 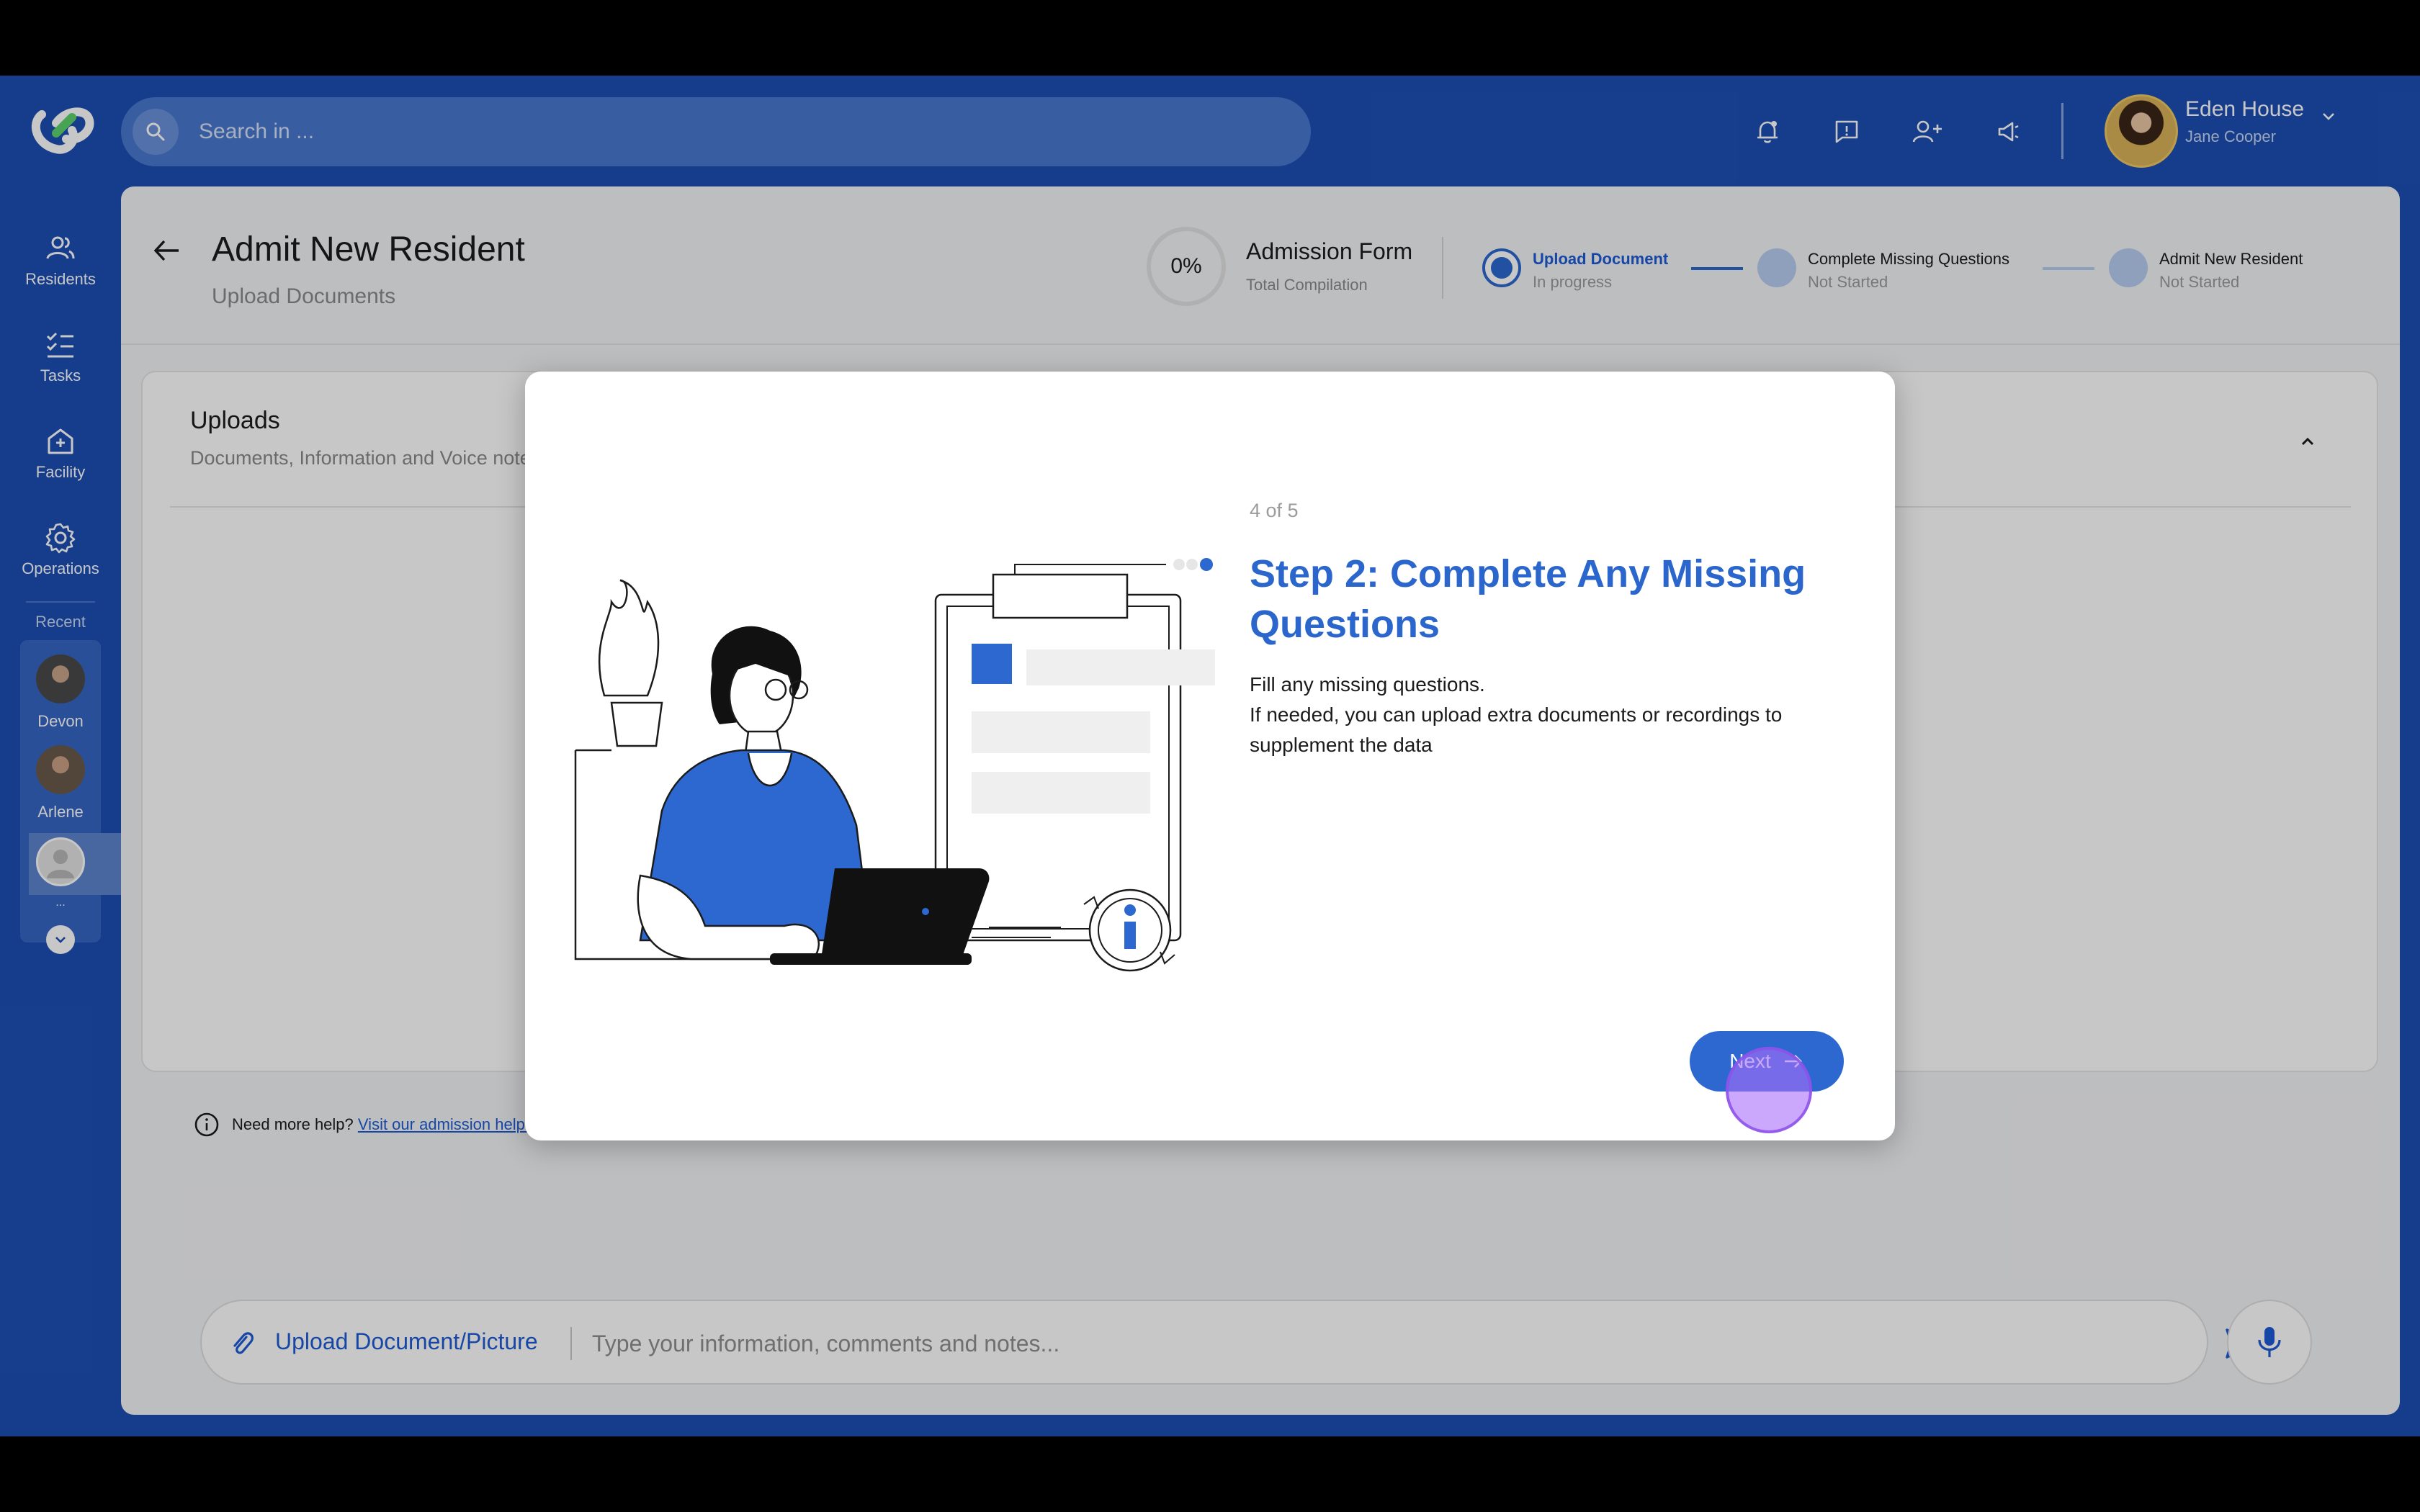 I want to click on modal-title: Step 2: Complete Any Missing Questions, so click(x=1528, y=599).